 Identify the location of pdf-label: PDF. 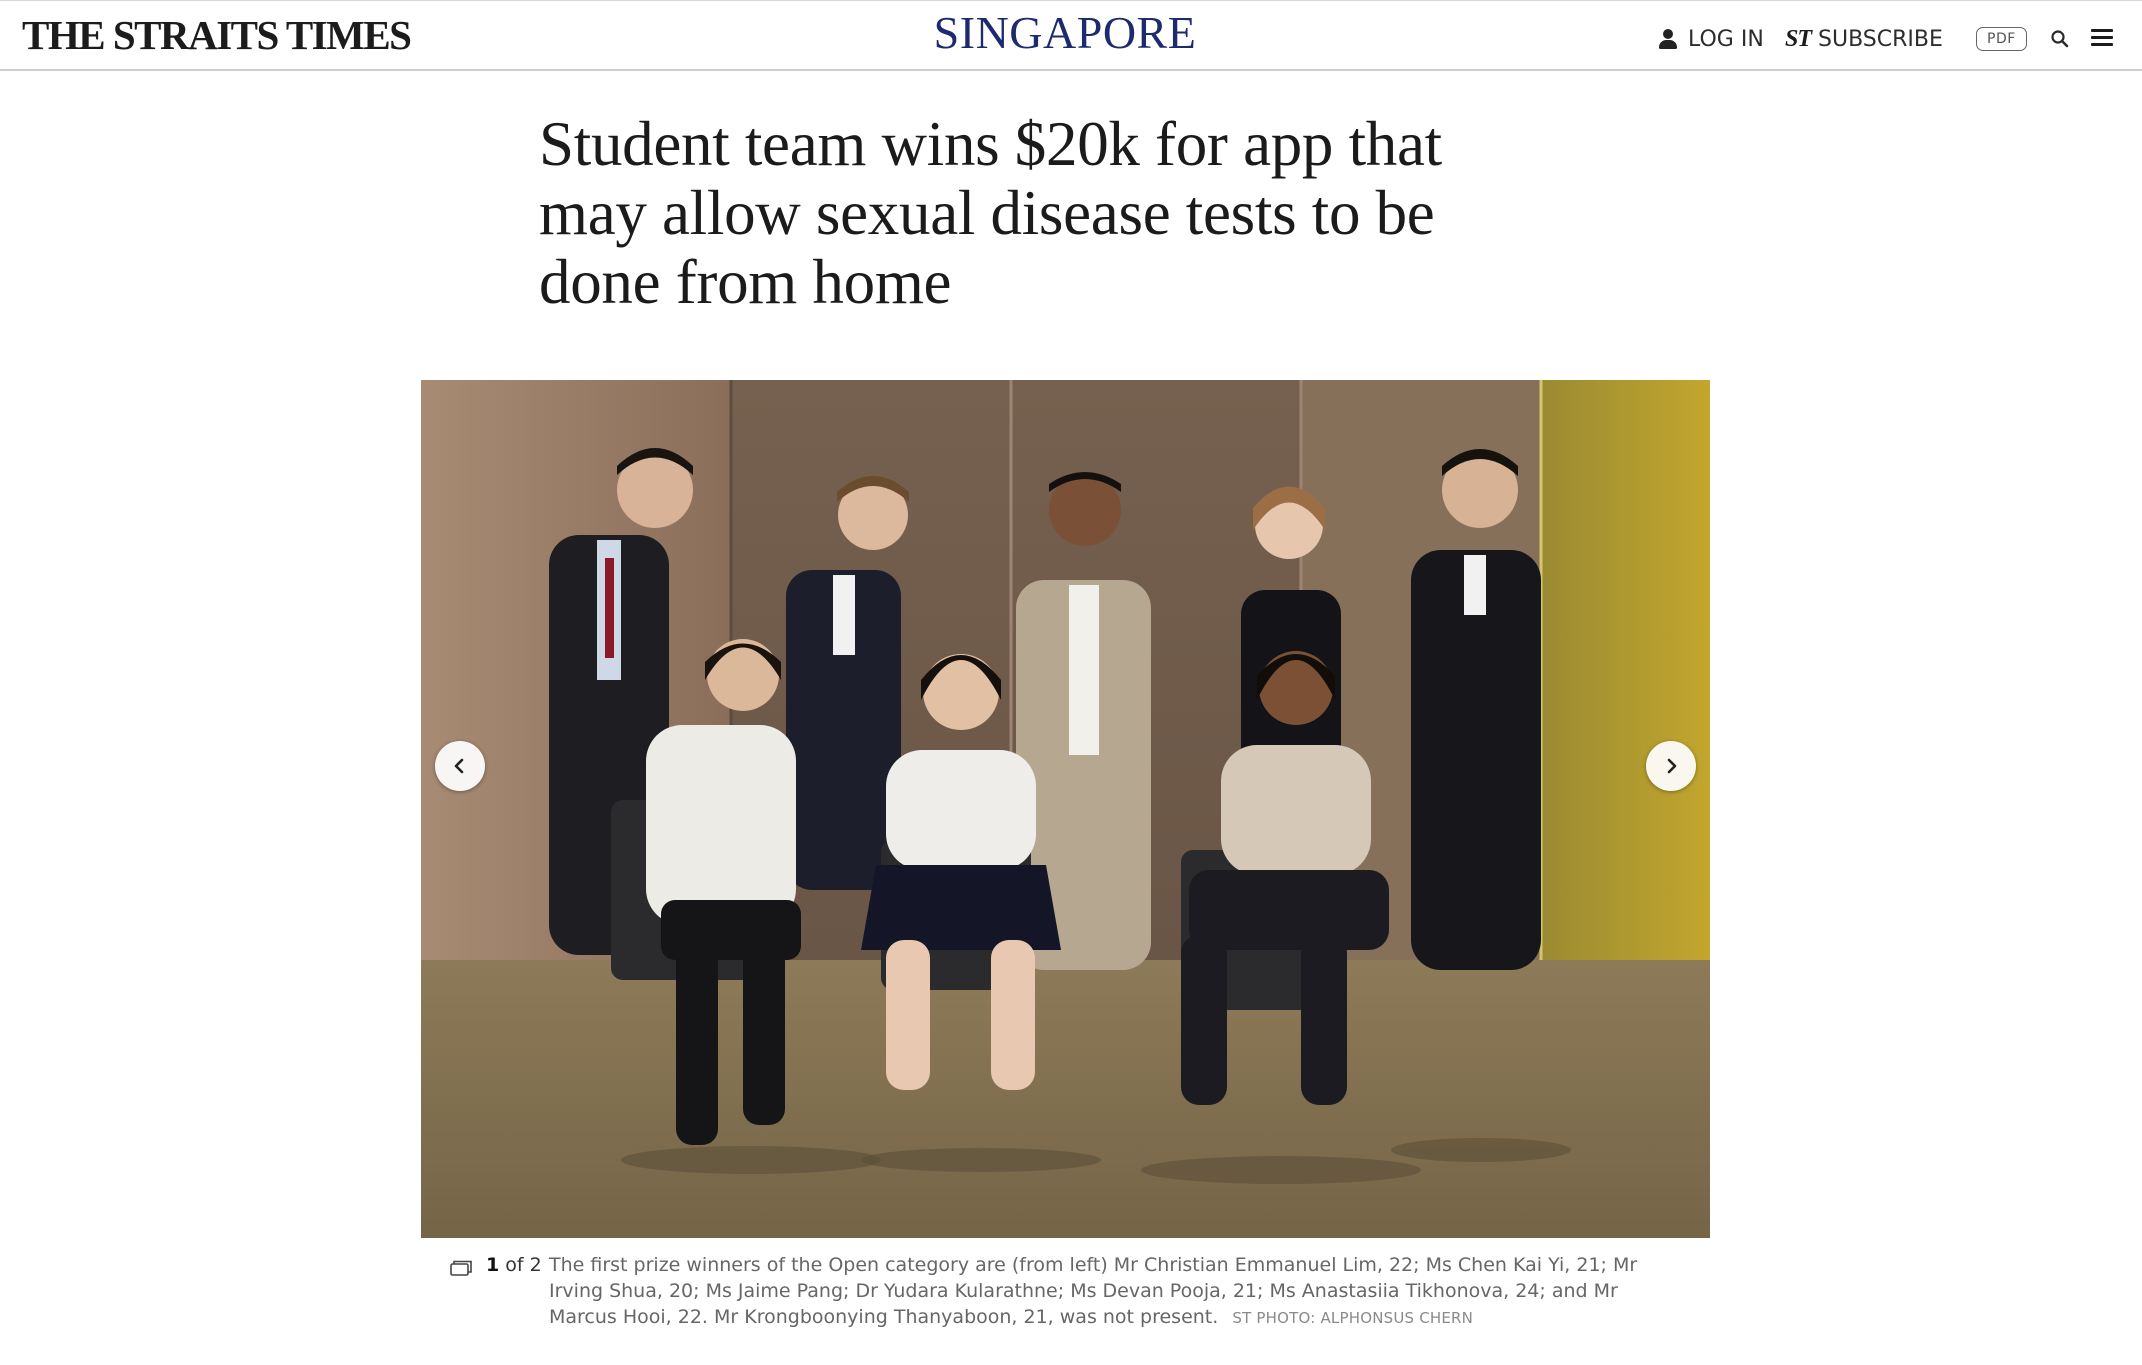
(2001, 39).